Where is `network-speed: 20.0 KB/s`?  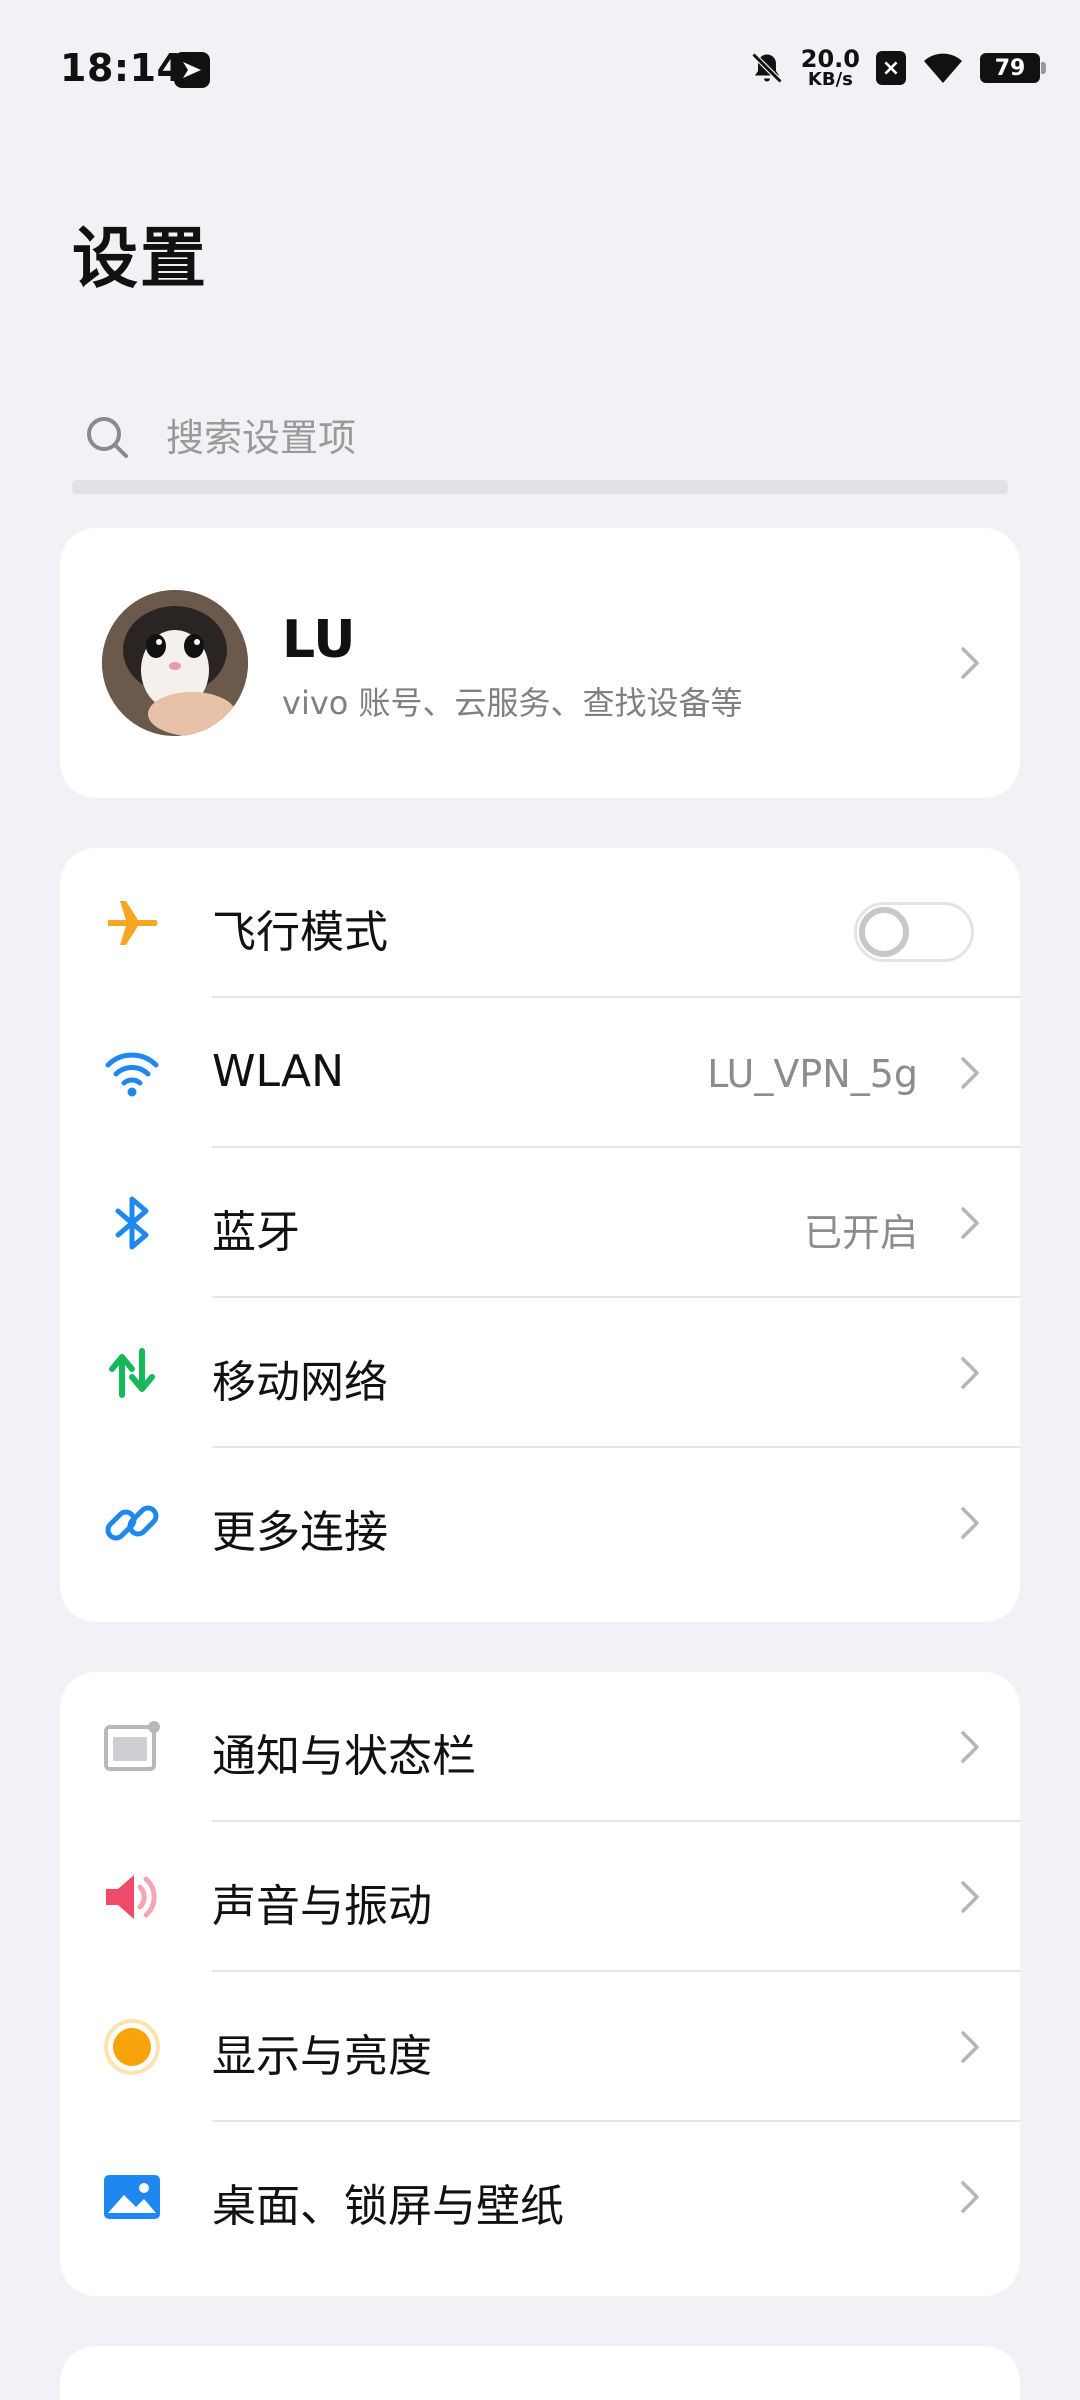 network-speed: 20.0 KB/s is located at coordinates (830, 67).